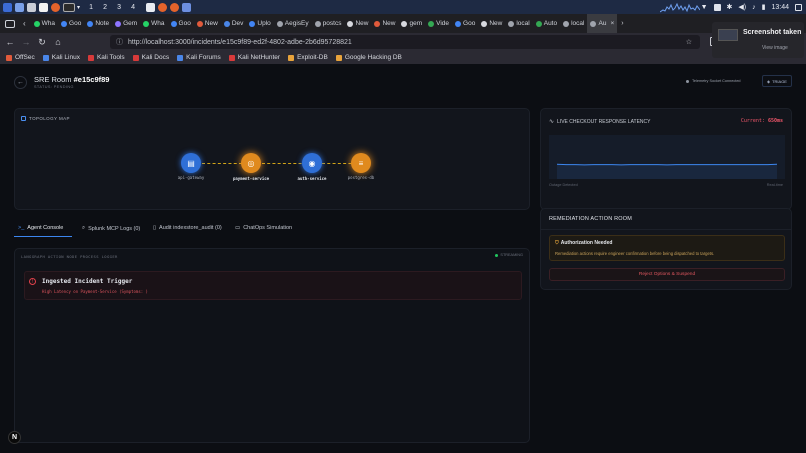 The height and width of the screenshot is (453, 806). Describe the element at coordinates (798, 7) in the screenshot. I see `power-icon` at that location.